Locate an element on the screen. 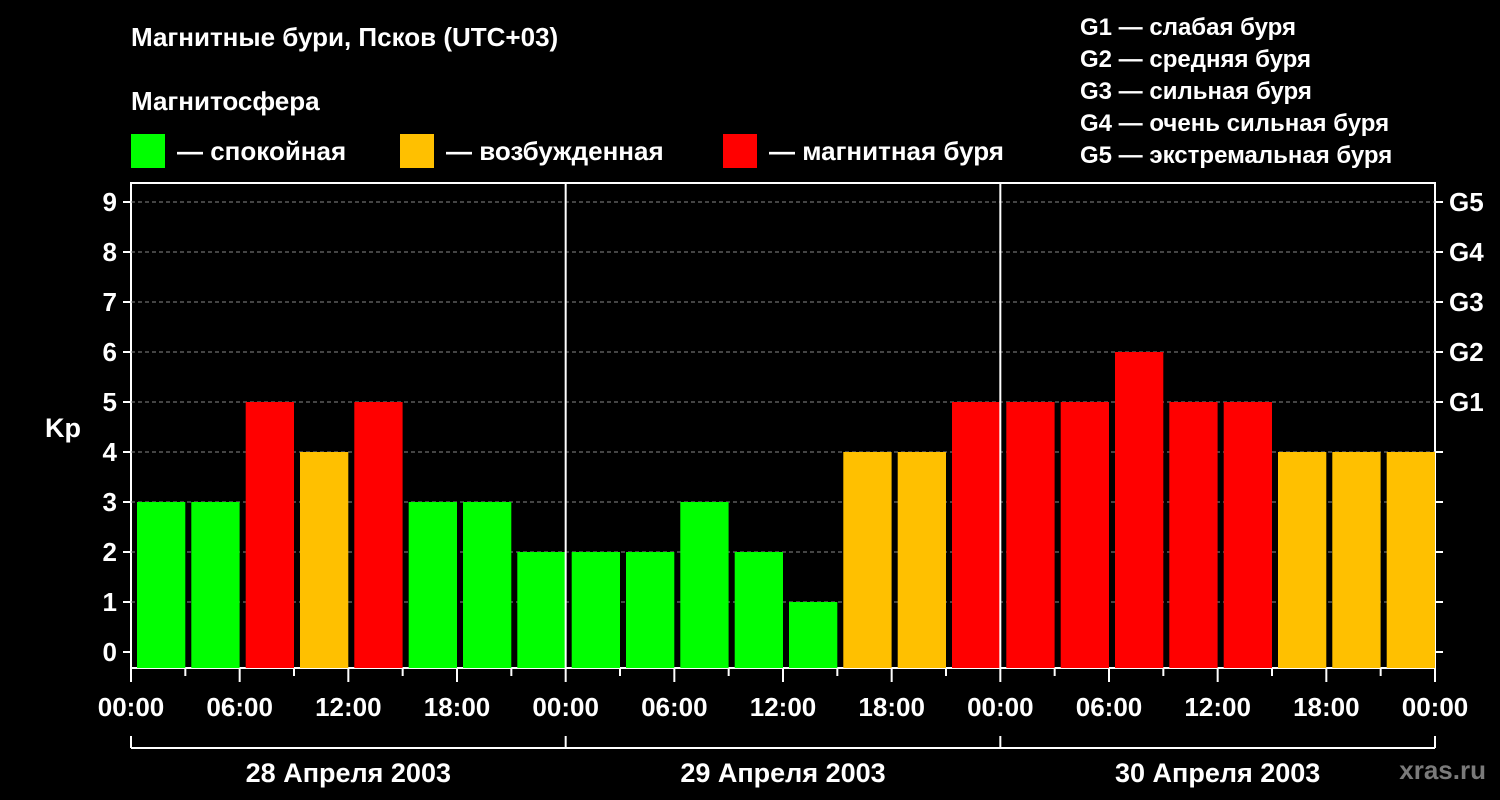 This screenshot has height=800, width=1500. y-tick-label: 0 is located at coordinates (110, 652).